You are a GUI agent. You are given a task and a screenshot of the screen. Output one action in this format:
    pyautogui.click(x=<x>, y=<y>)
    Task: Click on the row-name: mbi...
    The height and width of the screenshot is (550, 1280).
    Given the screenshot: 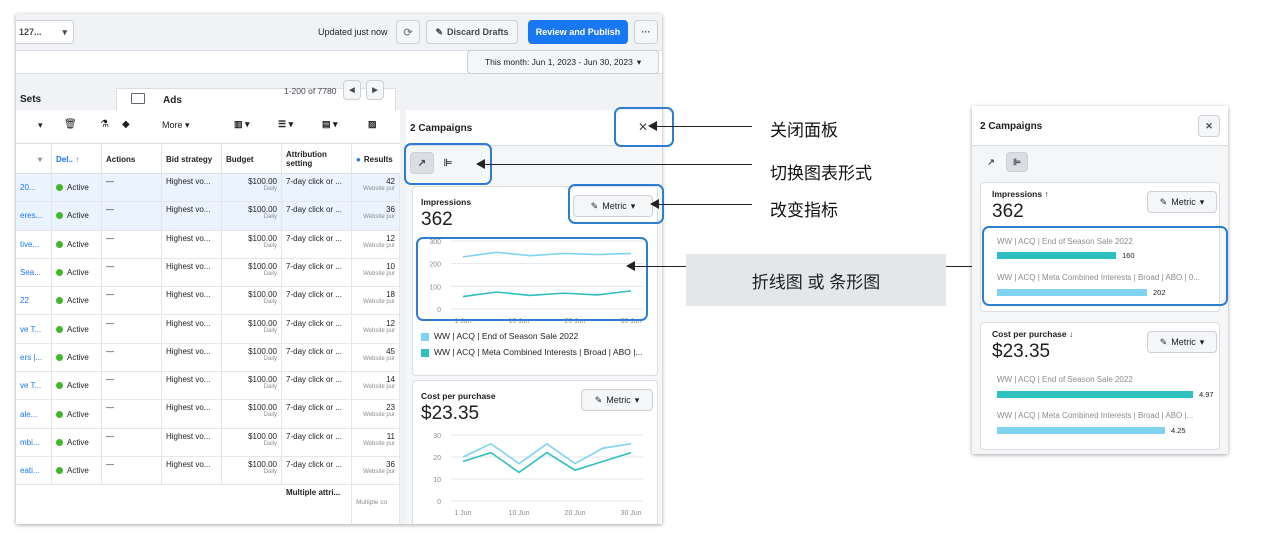 What is the action you would take?
    pyautogui.click(x=30, y=442)
    